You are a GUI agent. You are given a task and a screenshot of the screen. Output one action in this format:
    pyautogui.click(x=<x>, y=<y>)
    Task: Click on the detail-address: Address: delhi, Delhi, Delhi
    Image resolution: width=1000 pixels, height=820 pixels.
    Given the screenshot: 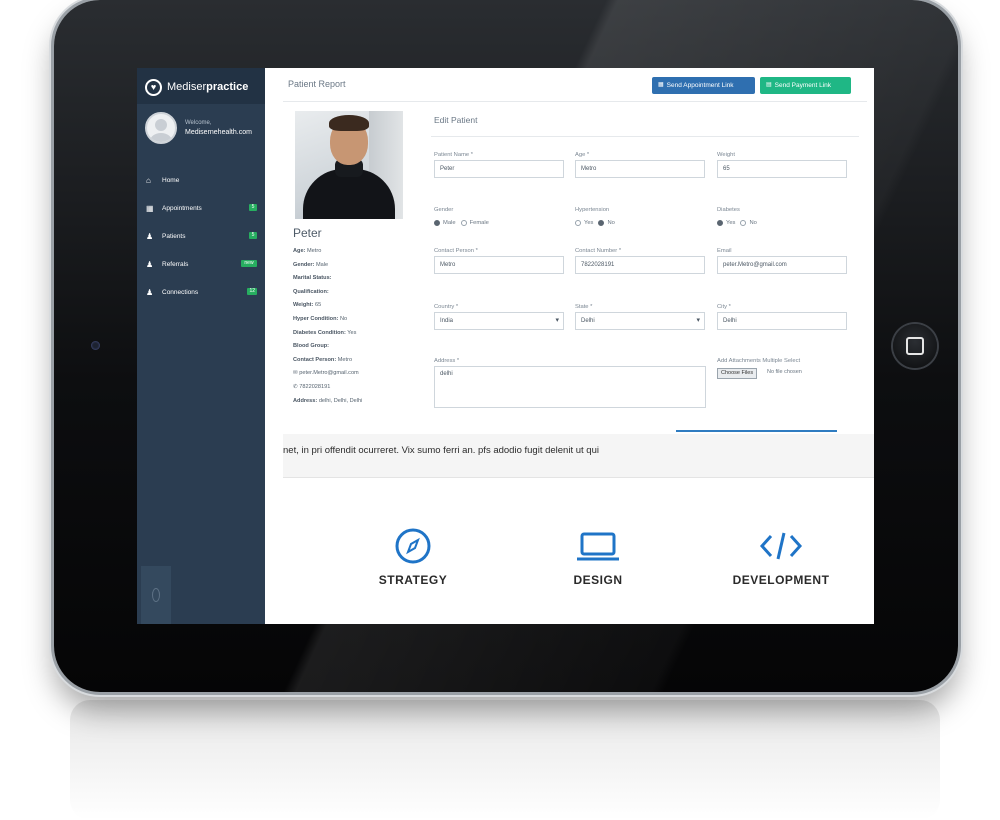 What is the action you would take?
    pyautogui.click(x=328, y=400)
    